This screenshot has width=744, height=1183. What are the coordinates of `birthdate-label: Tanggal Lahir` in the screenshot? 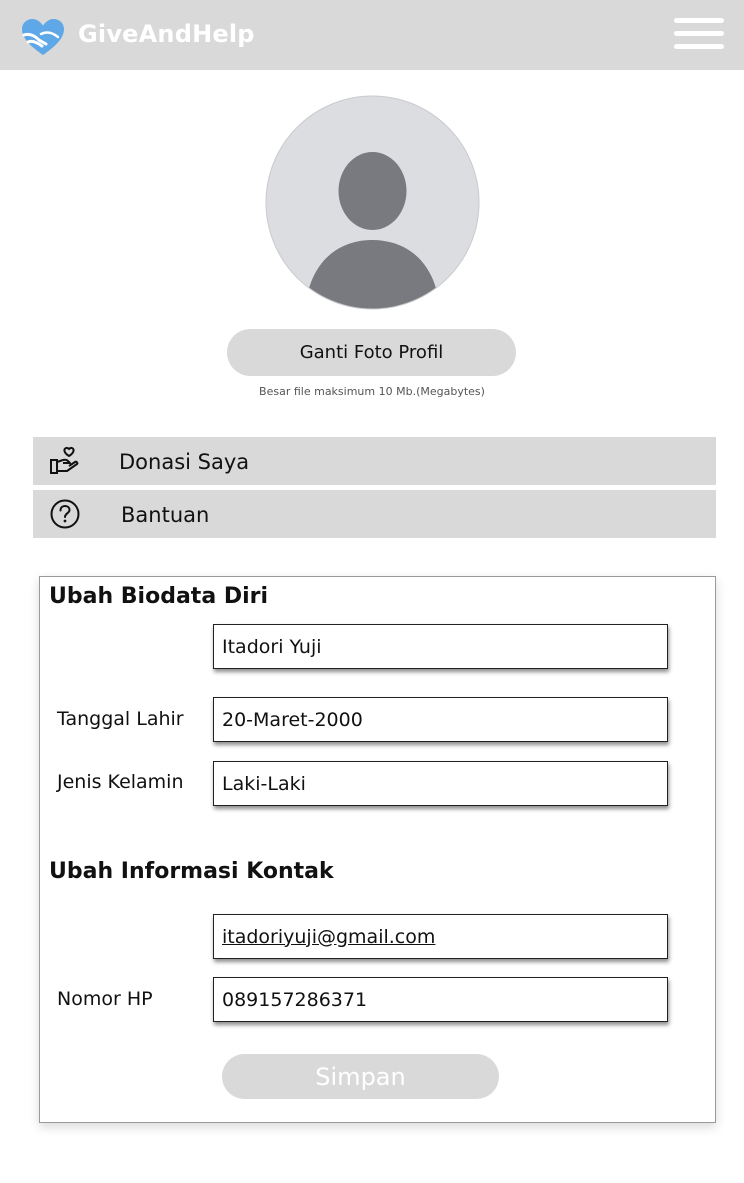 It's located at (120, 719).